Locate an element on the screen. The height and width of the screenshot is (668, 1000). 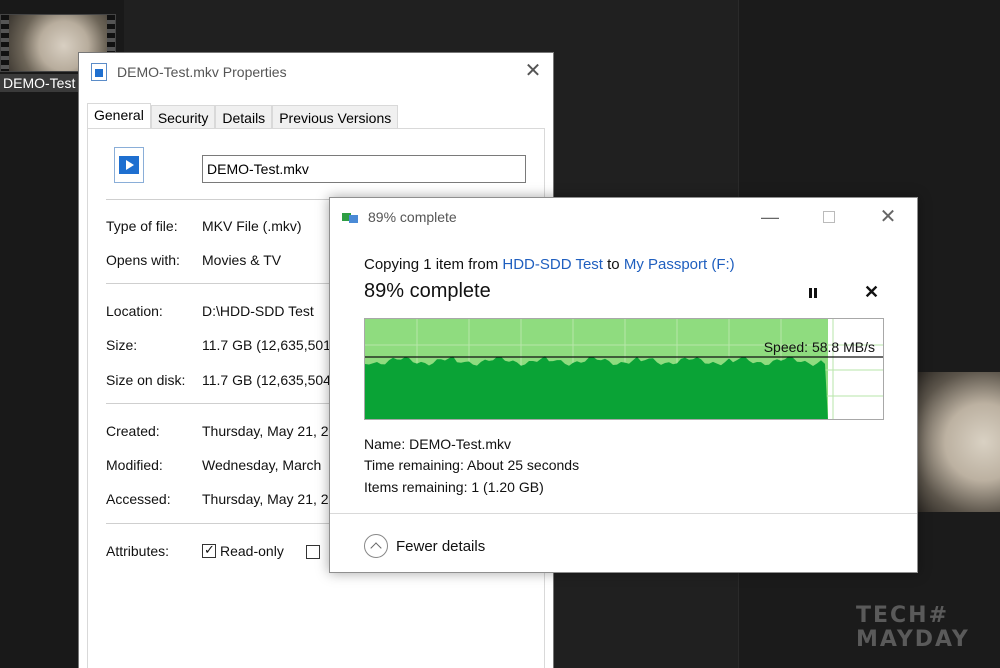
property-key: Modified: is located at coordinates (134, 465).